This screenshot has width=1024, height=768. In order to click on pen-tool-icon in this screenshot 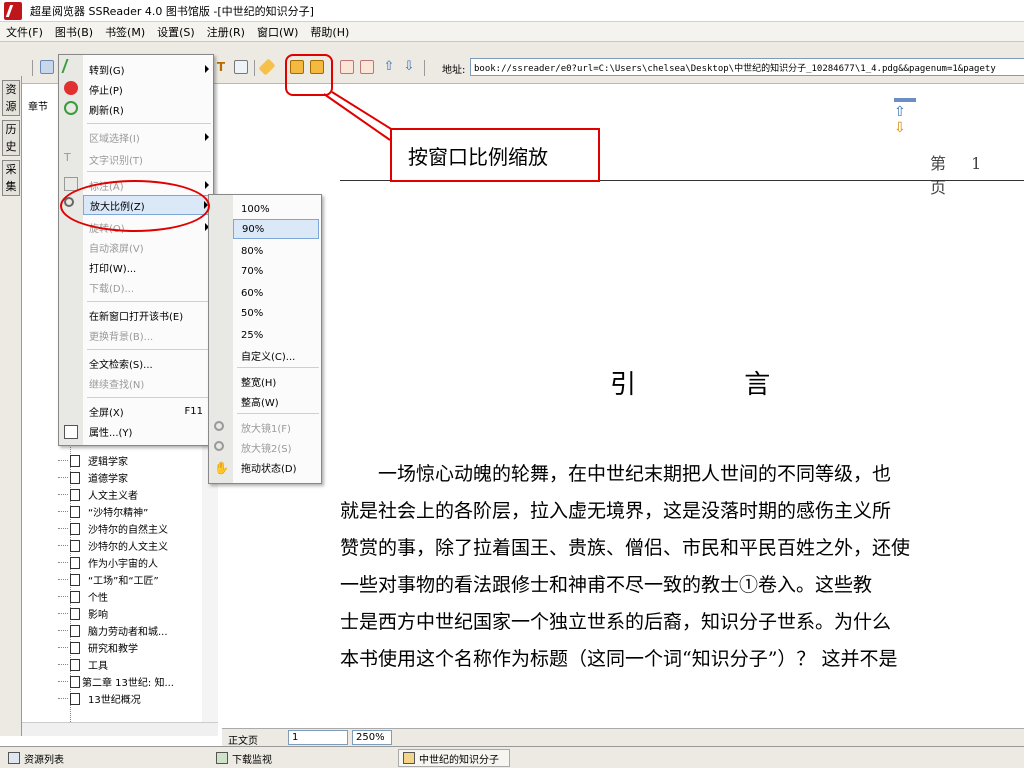, I will do `click(267, 67)`.